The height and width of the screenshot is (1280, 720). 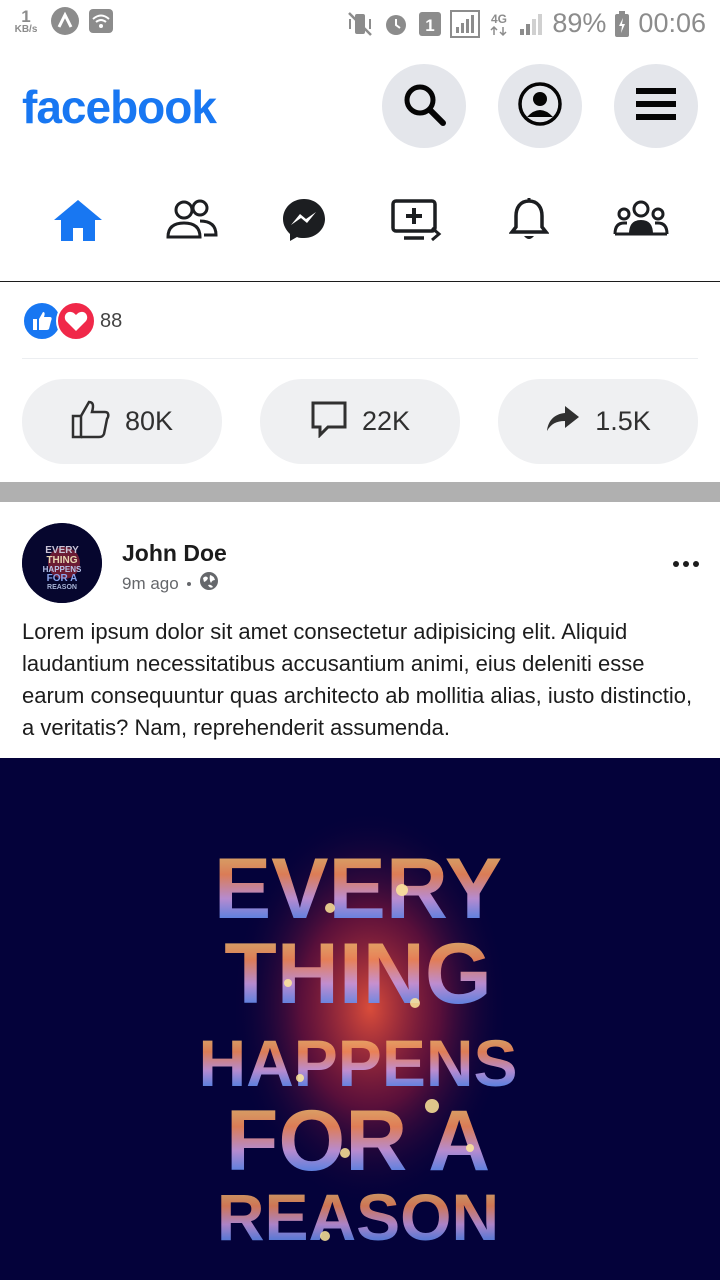 I want to click on post-separator, so click(x=360, y=492).